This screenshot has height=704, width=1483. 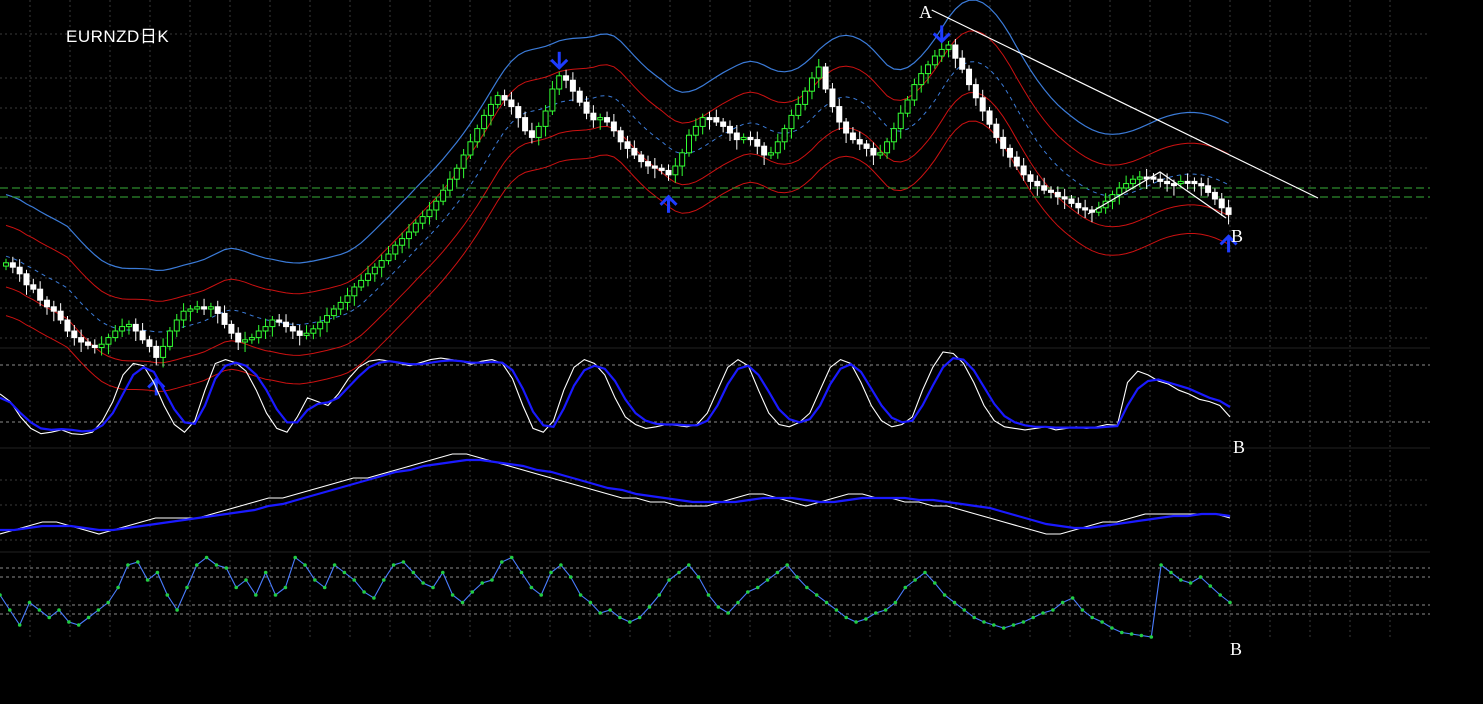 What do you see at coordinates (1239, 447) in the screenshot?
I see `annotation-b-osc1: B` at bounding box center [1239, 447].